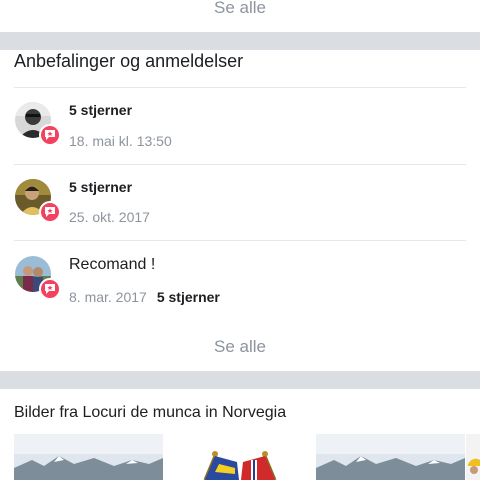 Image resolution: width=480 pixels, height=480 pixels. Describe the element at coordinates (150, 412) in the screenshot. I see `photos-section-title: Bilder fra Locuri de munca in Norvegia` at that location.